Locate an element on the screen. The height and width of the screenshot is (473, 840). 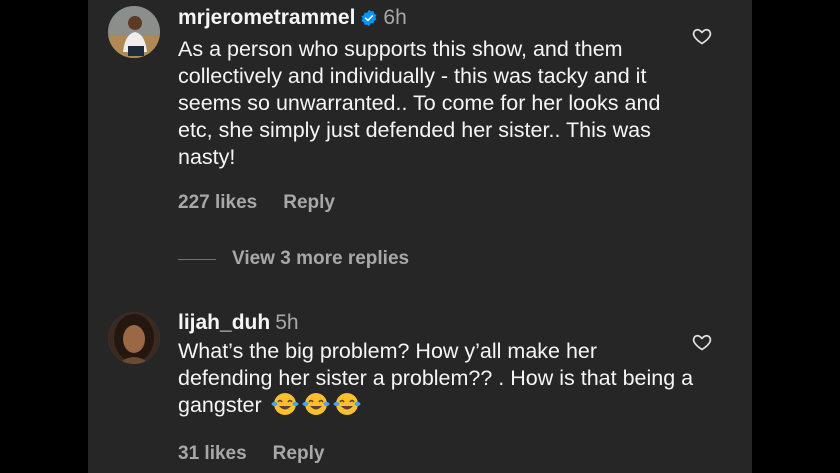
comment-time: 6h is located at coordinates (395, 17).